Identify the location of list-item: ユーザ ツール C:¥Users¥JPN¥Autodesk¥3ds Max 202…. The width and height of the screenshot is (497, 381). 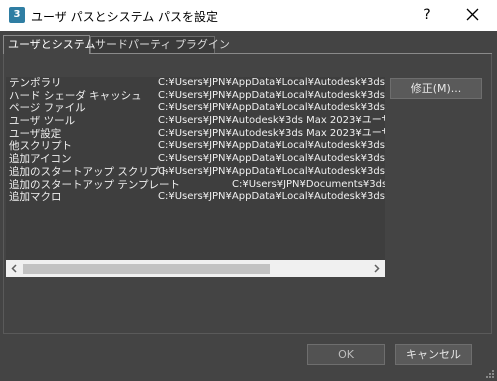
(195, 121).